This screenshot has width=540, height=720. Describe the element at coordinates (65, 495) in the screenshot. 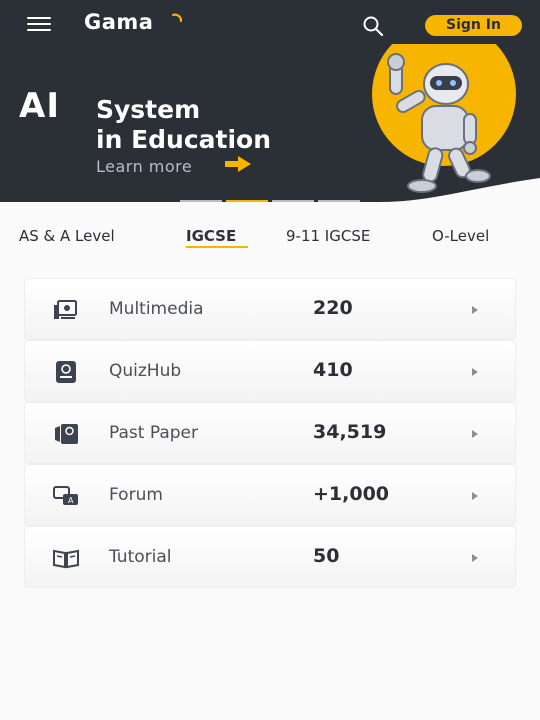

I see `forum-icon: A` at that location.